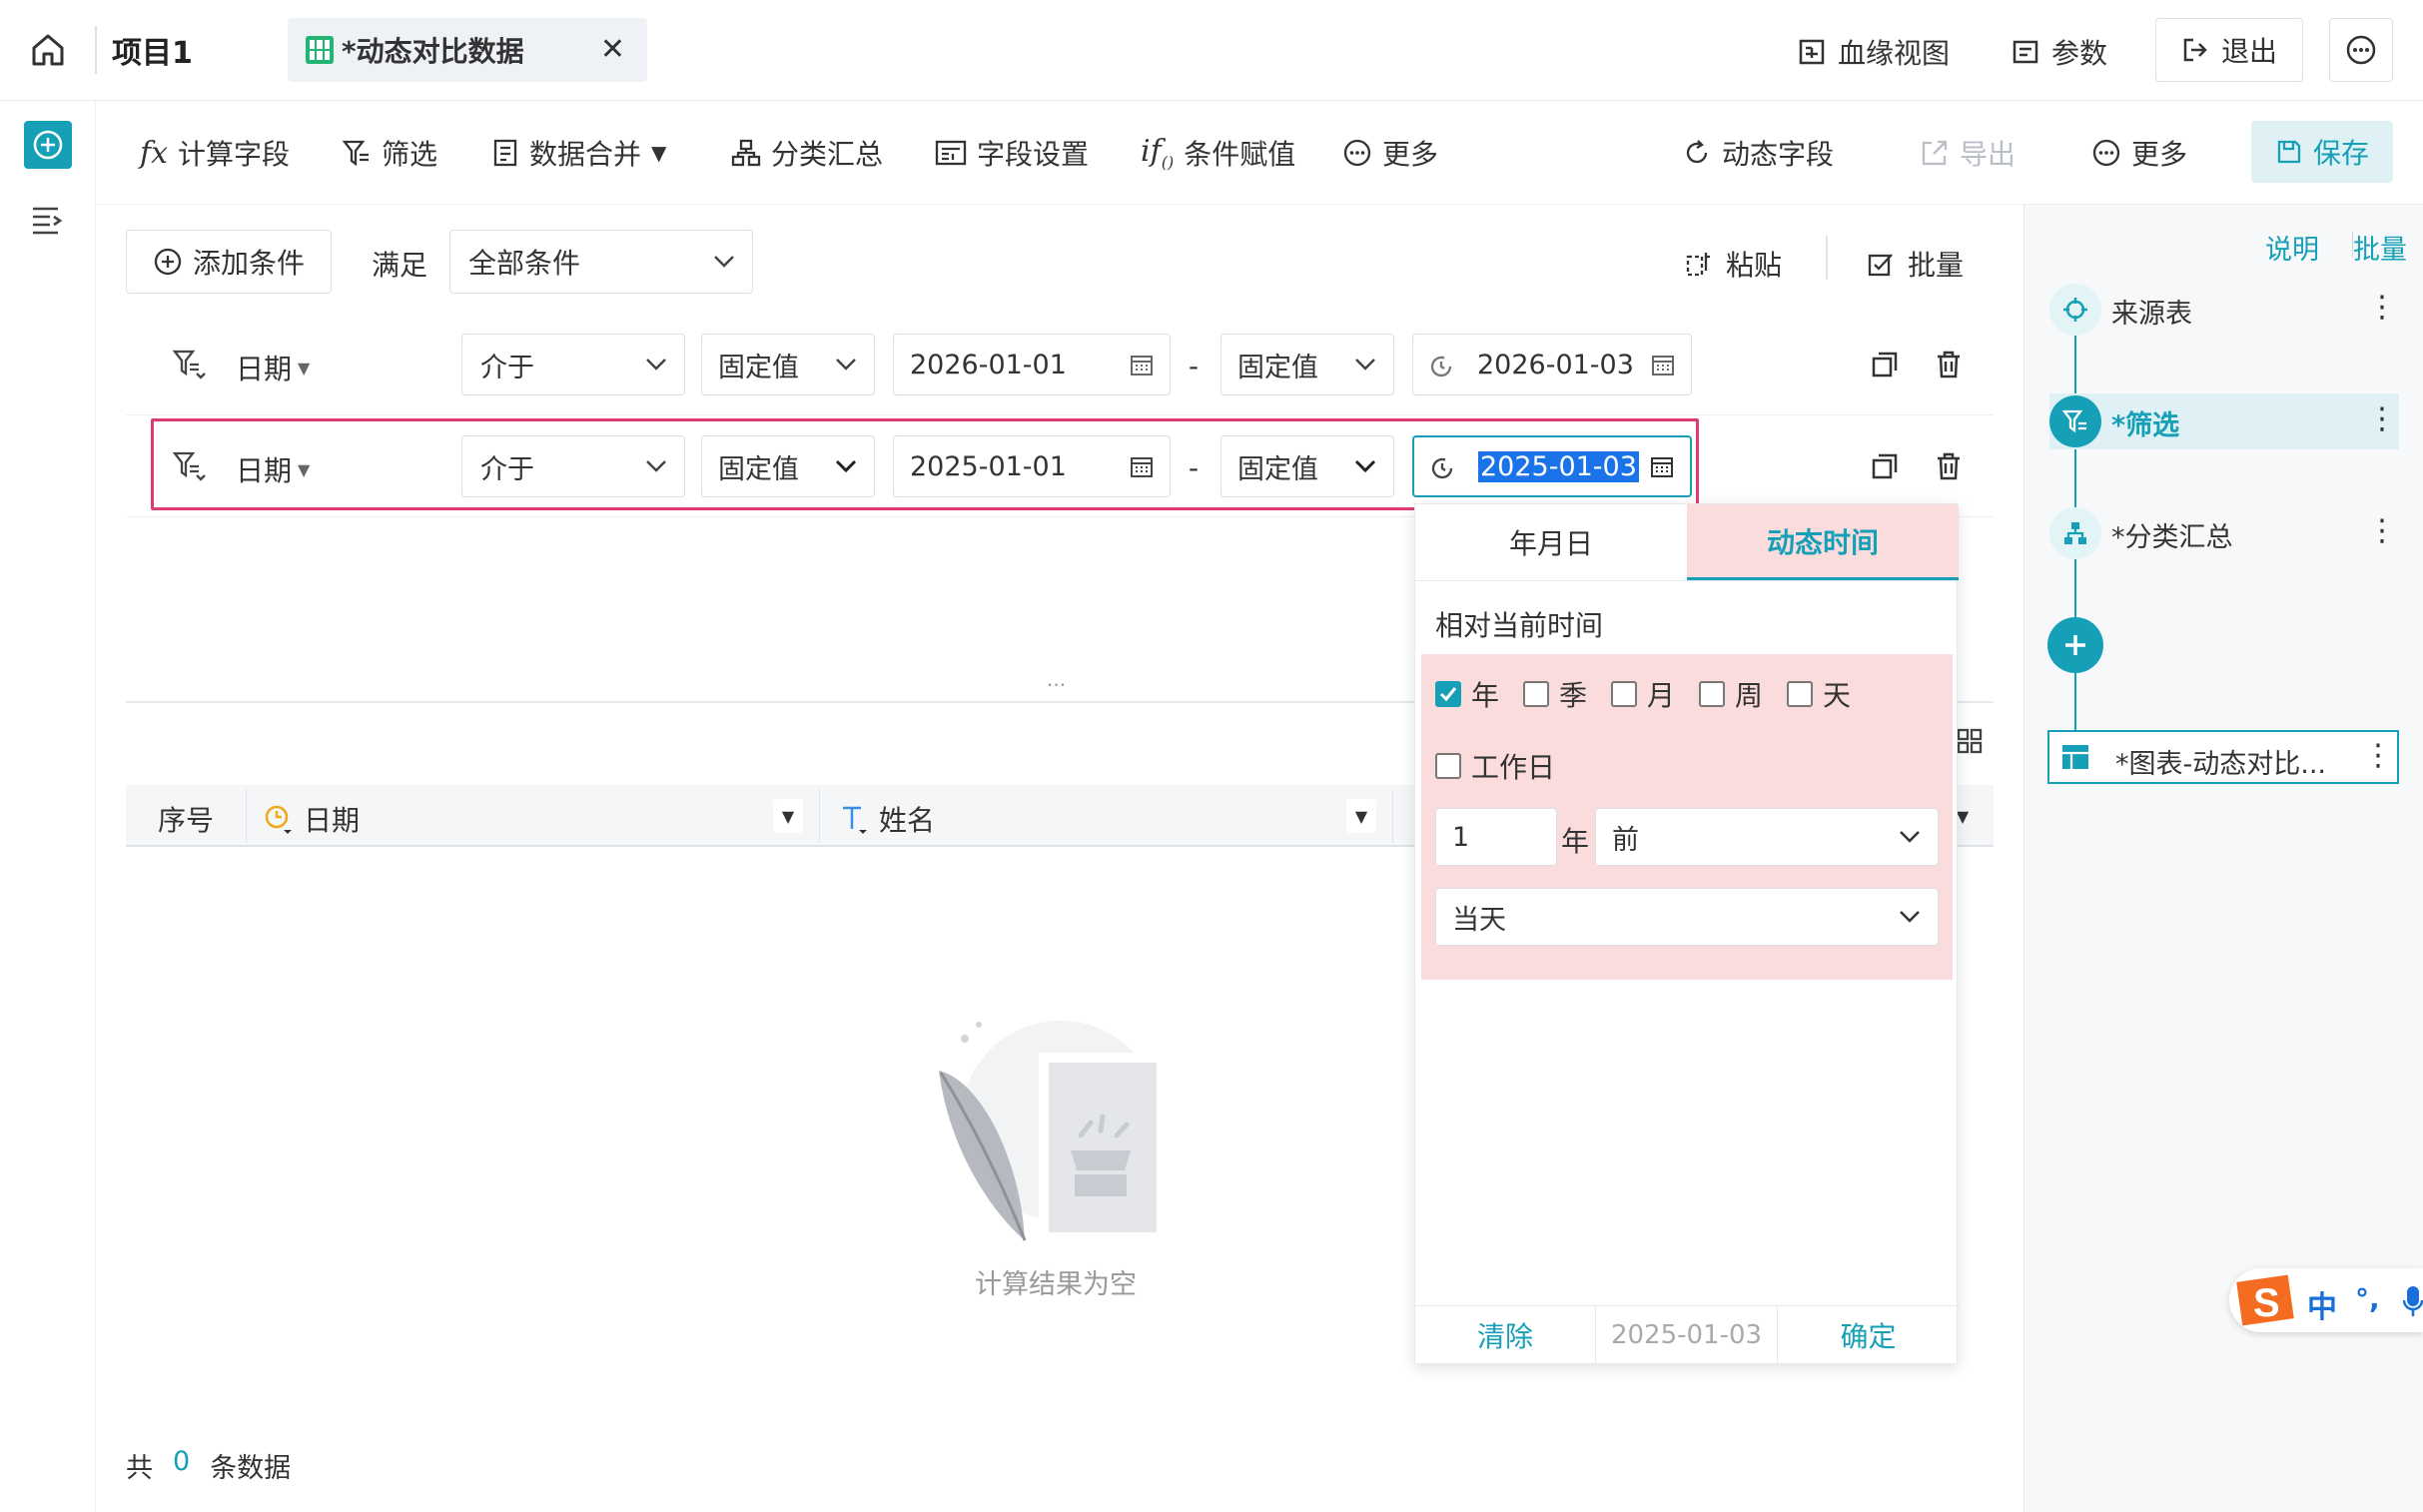 Image resolution: width=2423 pixels, height=1512 pixels. What do you see at coordinates (2223, 757) in the screenshot?
I see `flow-node-chart: *图表-动态对比... ⋮` at bounding box center [2223, 757].